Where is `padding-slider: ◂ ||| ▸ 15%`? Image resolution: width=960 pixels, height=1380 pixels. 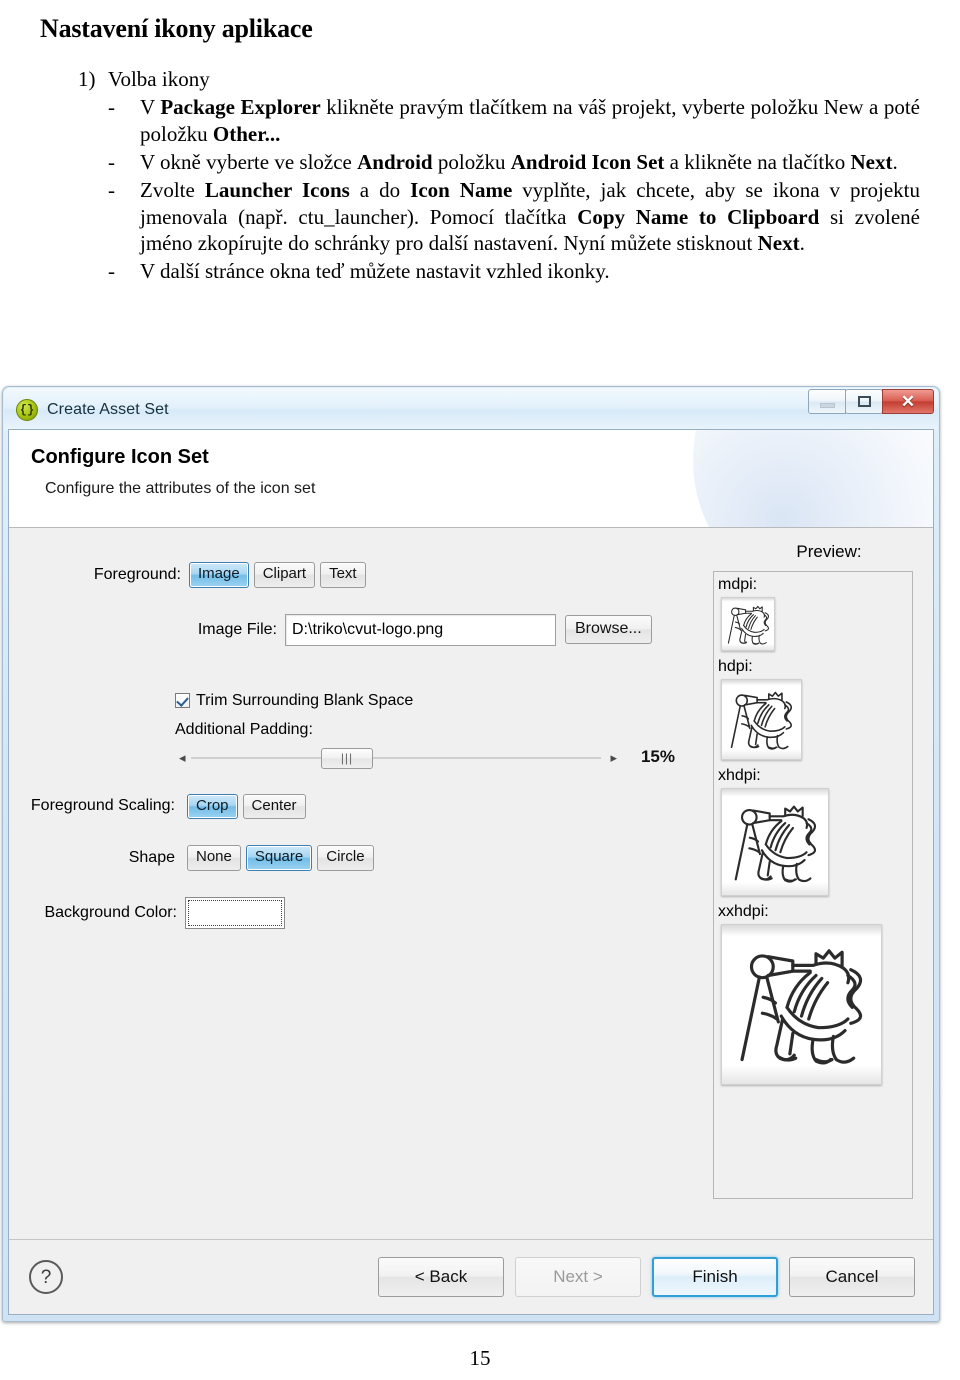 padding-slider: ◂ ||| ▸ 15% is located at coordinates (425, 758).